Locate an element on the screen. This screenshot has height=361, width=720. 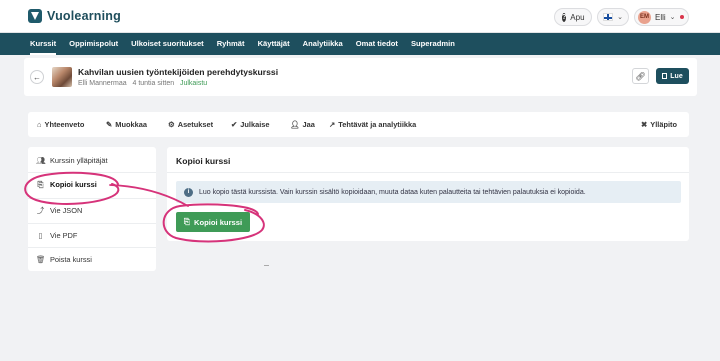
nav-item-superadmin: Superadmin is located at coordinates (433, 44).